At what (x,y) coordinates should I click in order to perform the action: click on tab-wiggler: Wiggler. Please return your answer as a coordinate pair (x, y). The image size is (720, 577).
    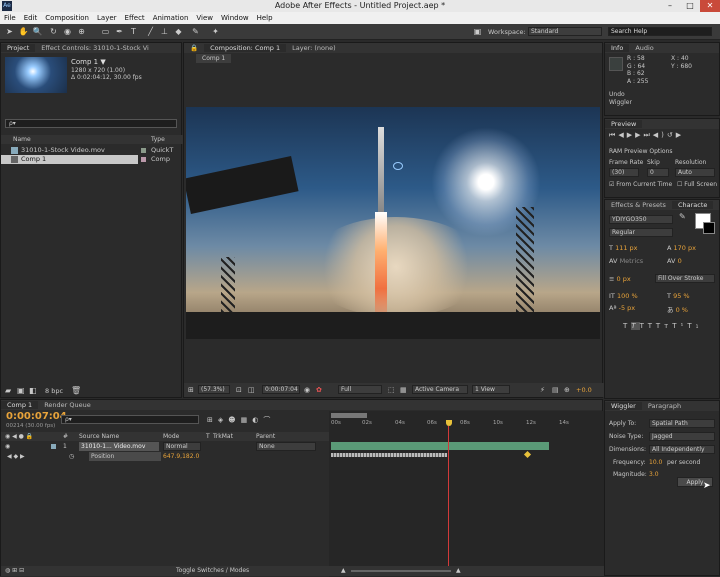
    Looking at the image, I should click on (623, 406).